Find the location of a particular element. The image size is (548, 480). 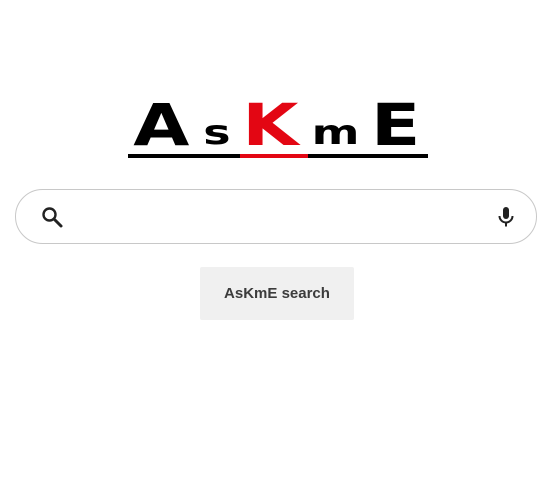

logo-underline-accent is located at coordinates (274, 156).